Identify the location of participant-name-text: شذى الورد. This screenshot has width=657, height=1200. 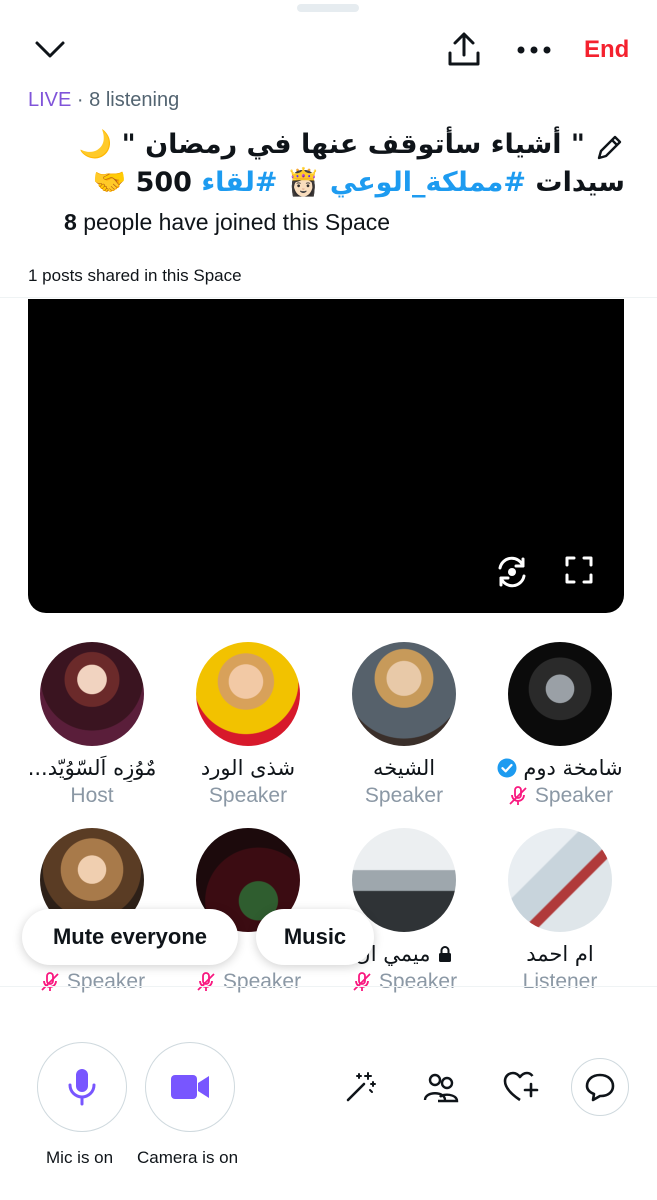
(248, 768).